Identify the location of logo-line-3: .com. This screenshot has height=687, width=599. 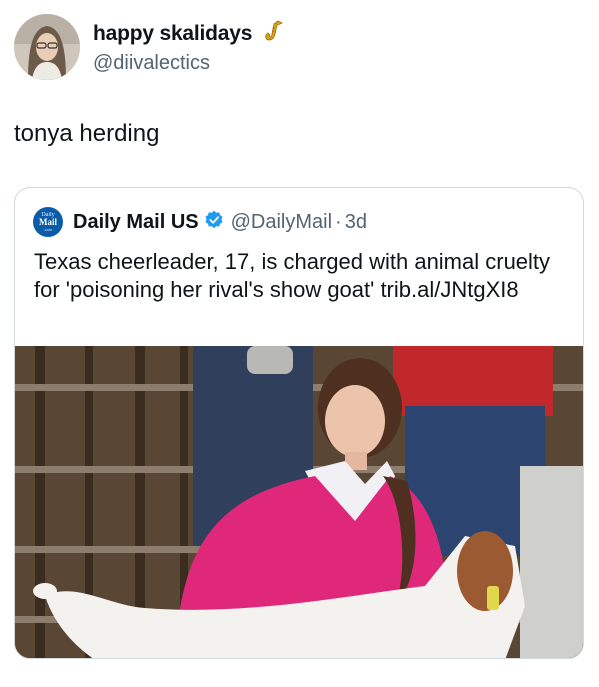
(48, 229).